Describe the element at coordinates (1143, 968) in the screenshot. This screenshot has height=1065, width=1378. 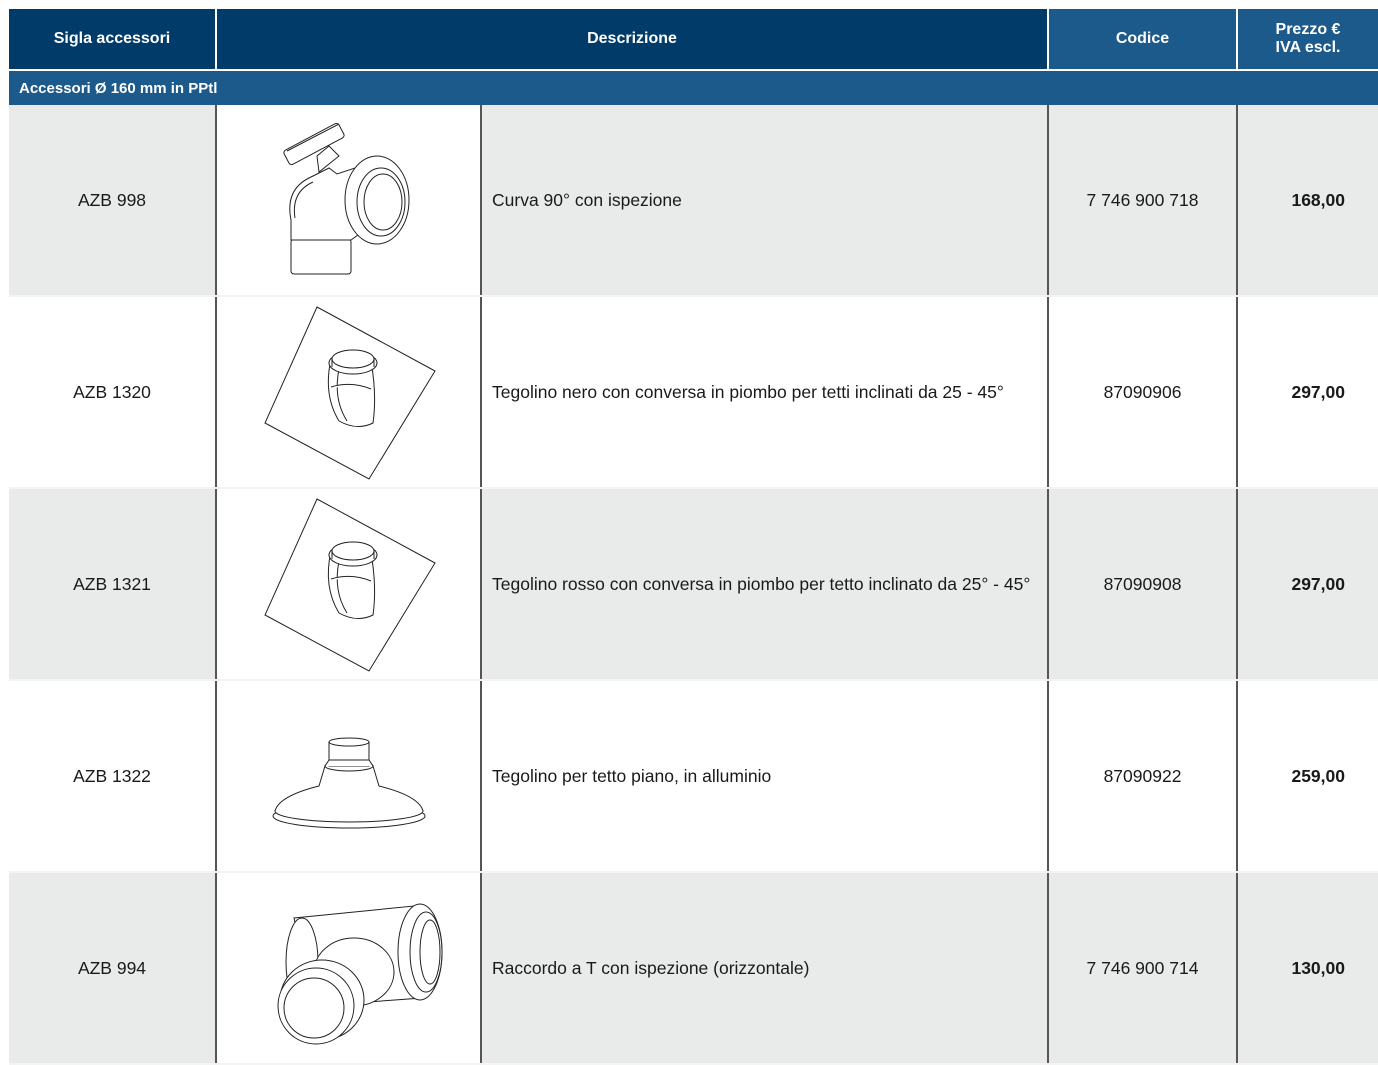
I see `cell-codice: 7 746 900 714` at that location.